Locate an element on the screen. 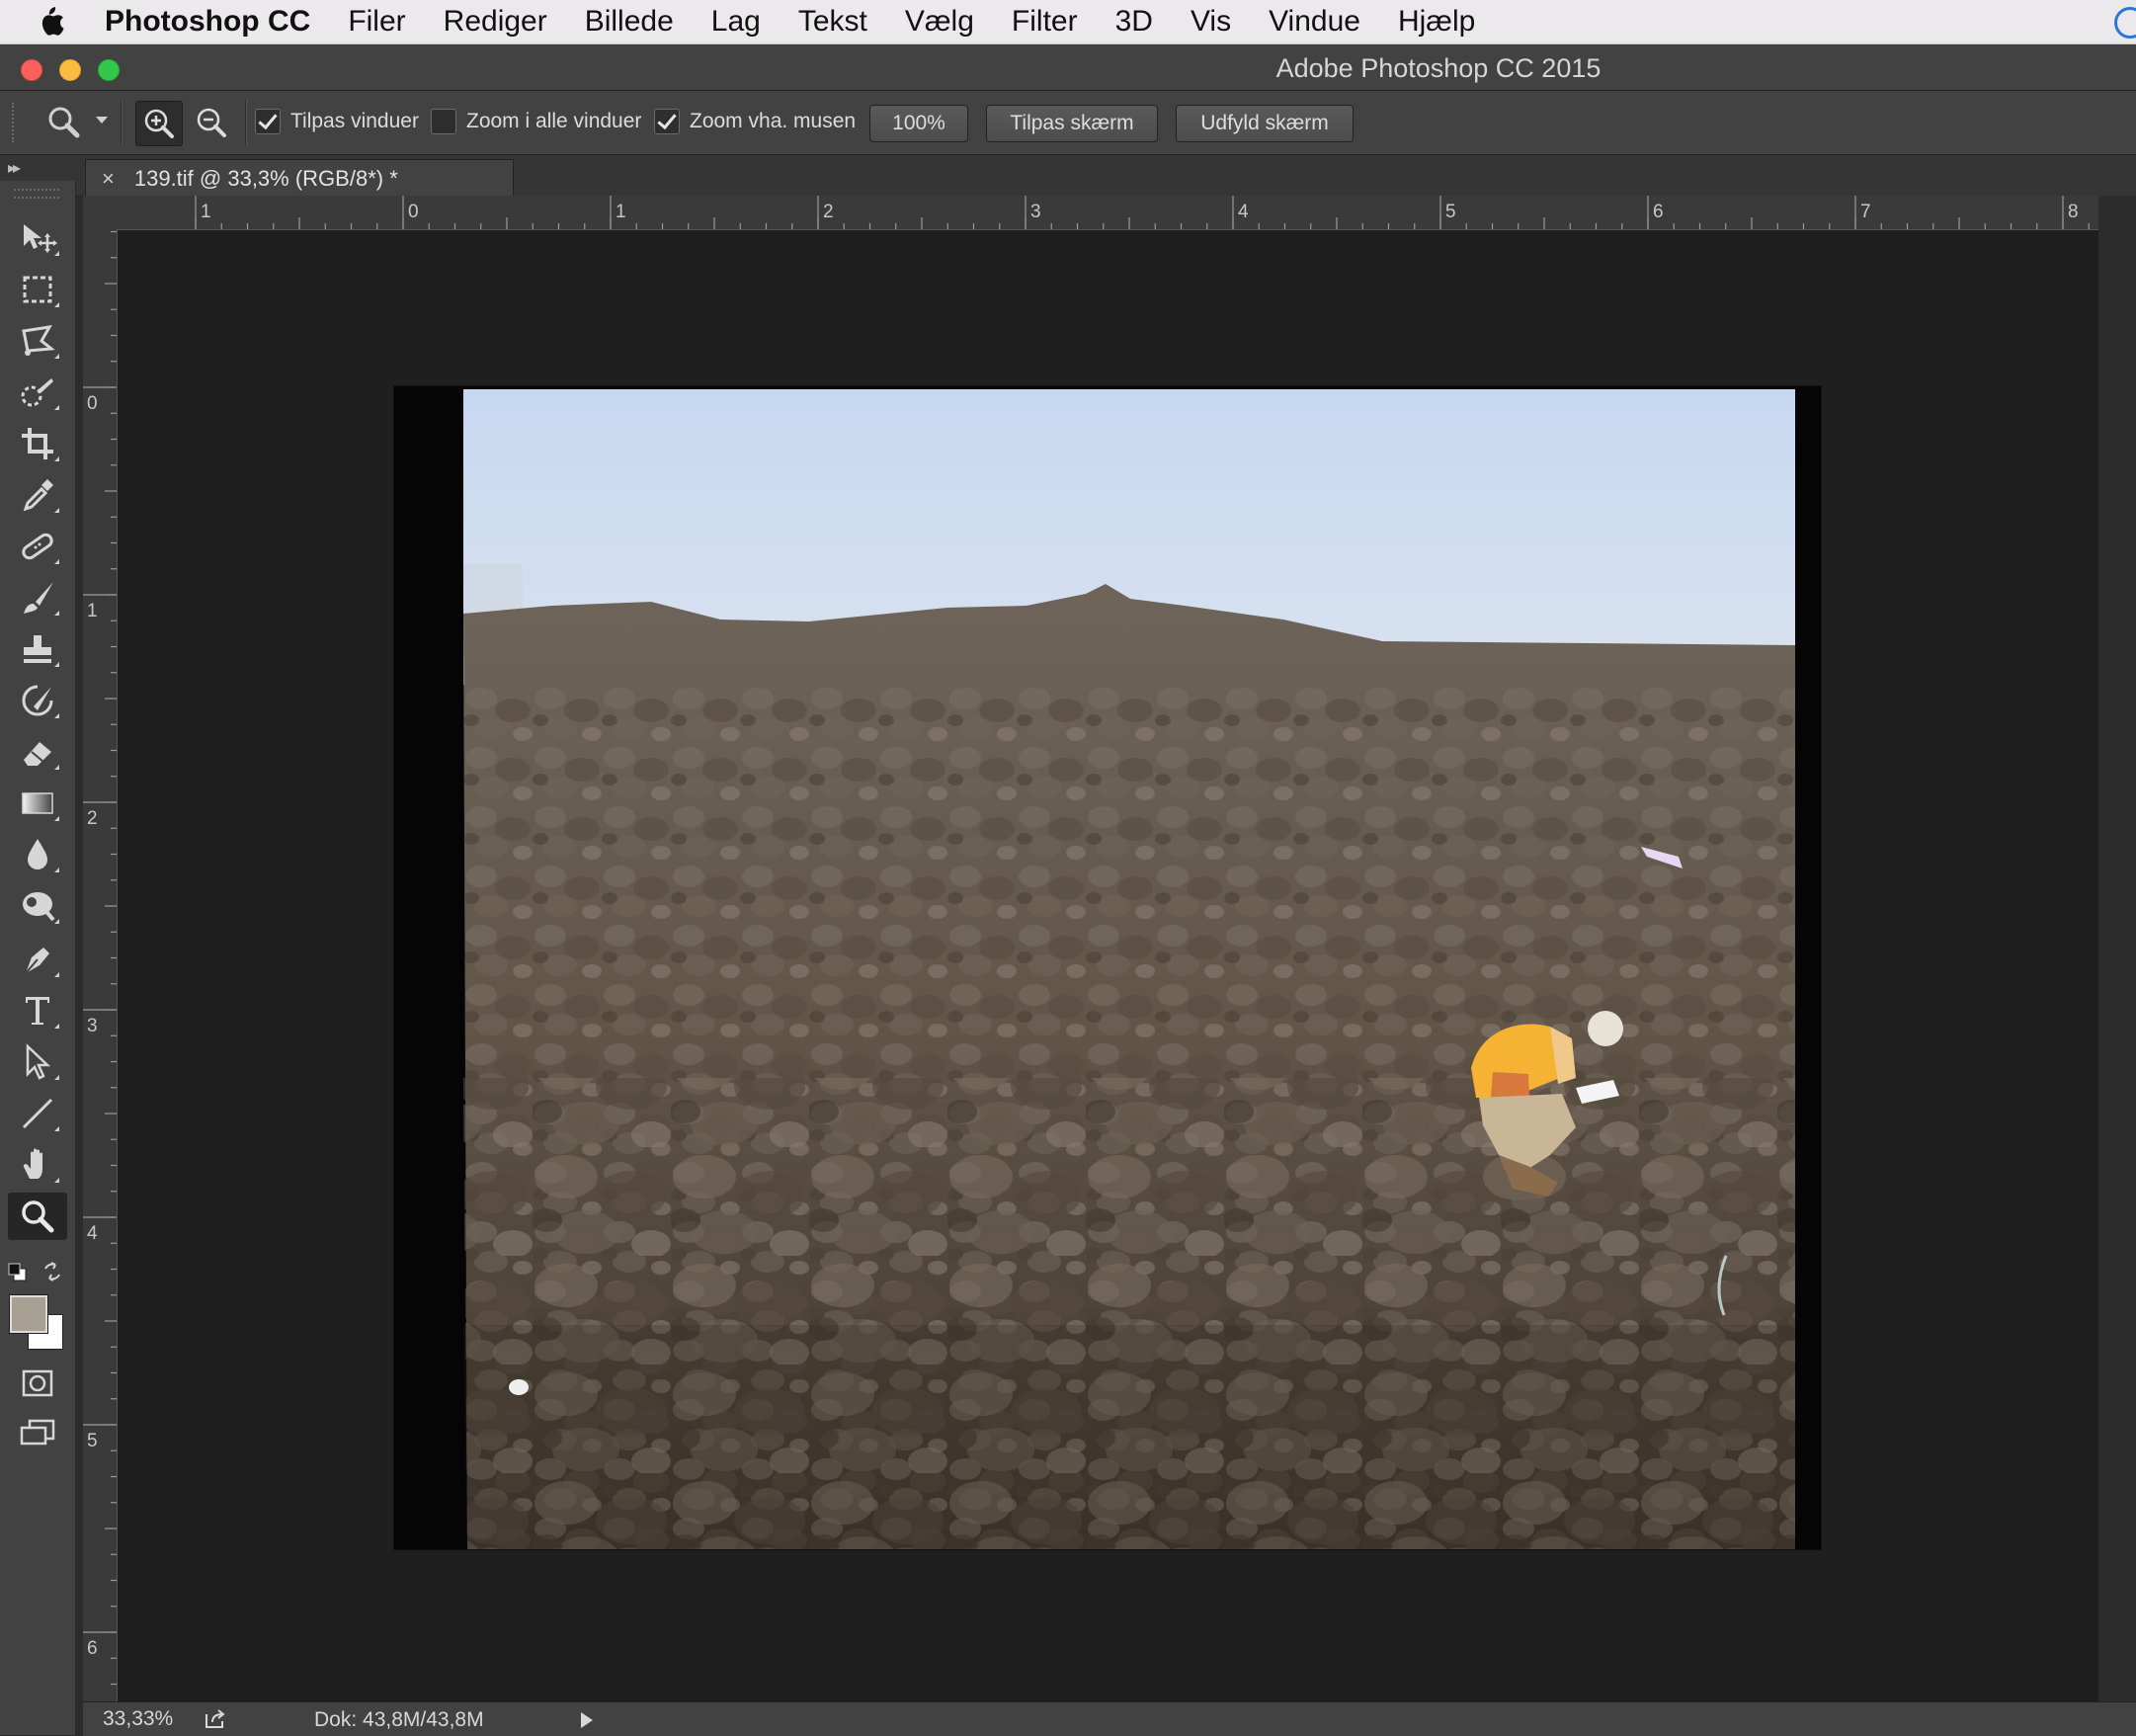 Image resolution: width=2136 pixels, height=1736 pixels. gradient-tool is located at coordinates (37, 804).